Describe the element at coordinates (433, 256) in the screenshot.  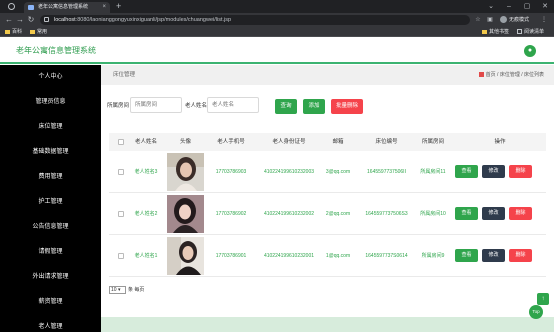
I see `room-name: 所属房间9` at that location.